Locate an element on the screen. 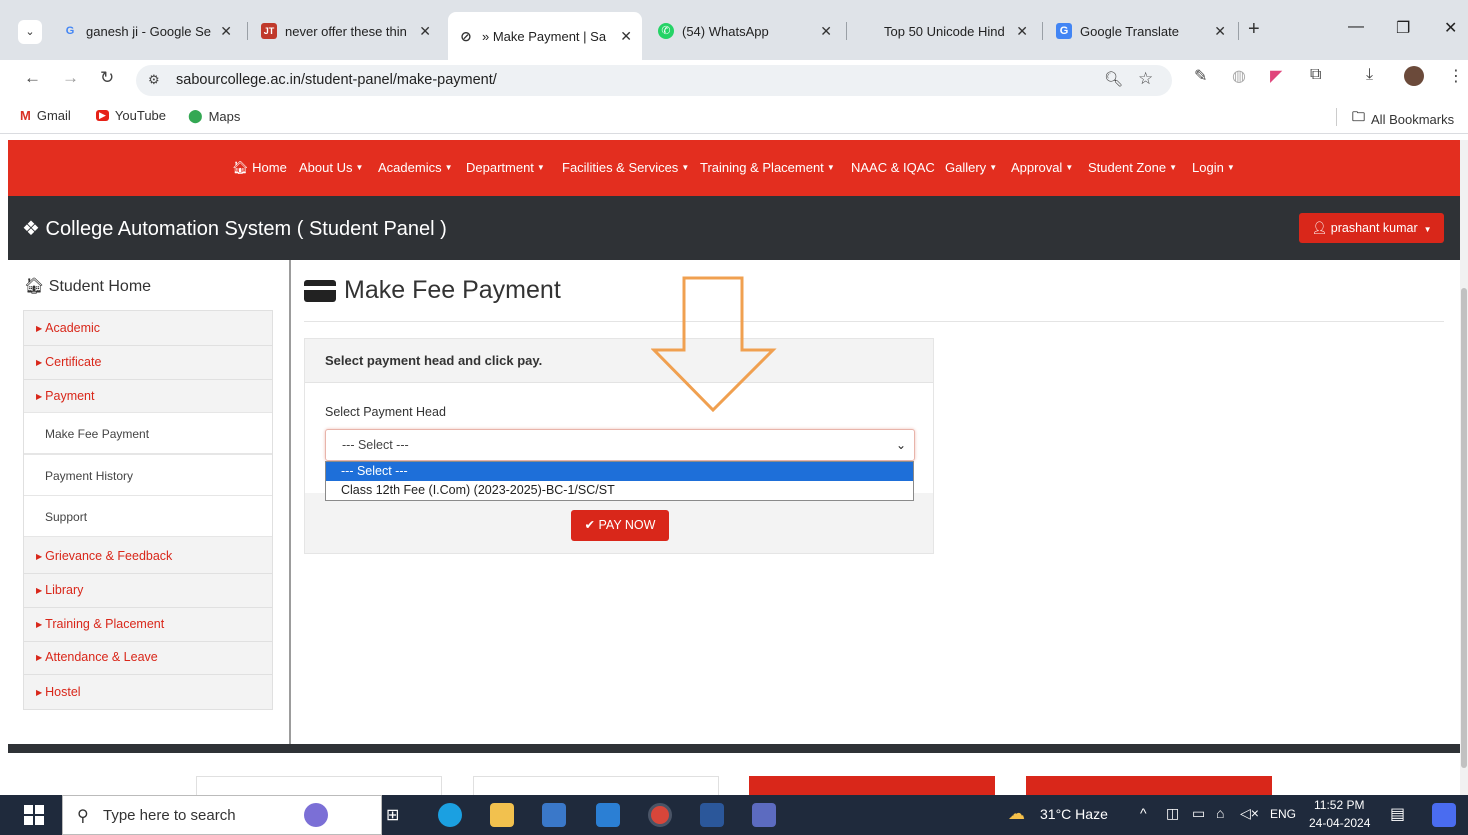 The image size is (1468, 835). nav-student-zone: Student Zone ▼ is located at coordinates (1132, 167).